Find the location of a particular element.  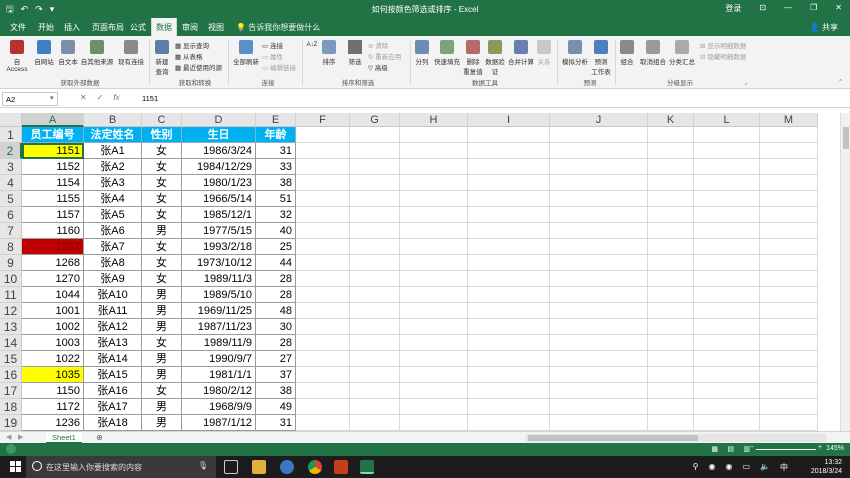

cell-g10 is located at coordinates (375, 279).